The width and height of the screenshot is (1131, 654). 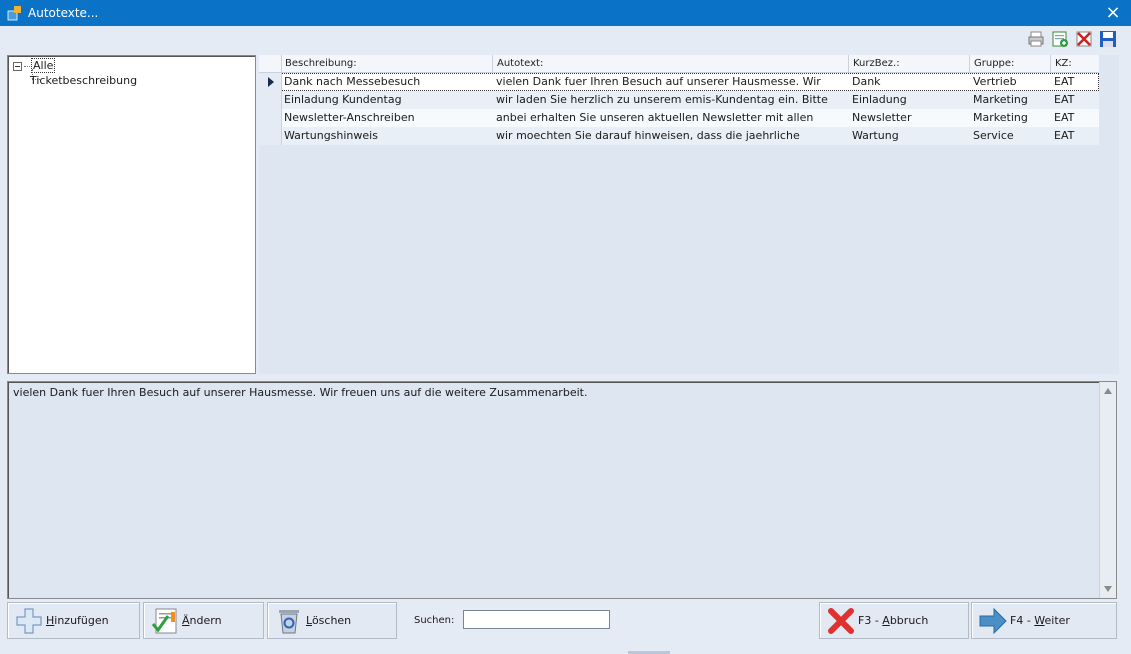 I want to click on cell-gruppe: Vertrieb, so click(x=995, y=81).